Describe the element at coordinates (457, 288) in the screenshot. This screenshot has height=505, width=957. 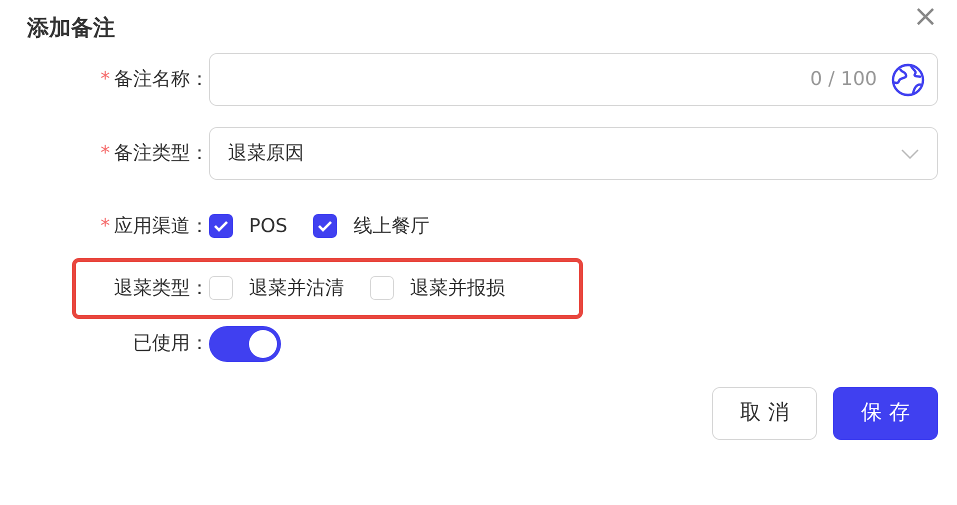
I see `option-label: 退菜并报损` at that location.